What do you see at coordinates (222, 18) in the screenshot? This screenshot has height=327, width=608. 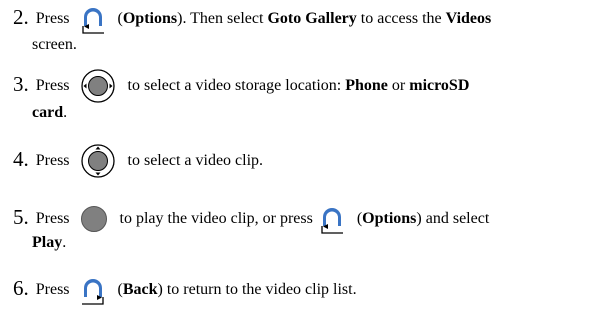 I see `step-text: ). Then select` at bounding box center [222, 18].